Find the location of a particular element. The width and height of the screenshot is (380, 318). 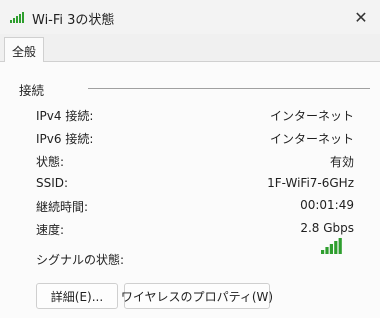

ipv4-value: インターネット is located at coordinates (311, 116).